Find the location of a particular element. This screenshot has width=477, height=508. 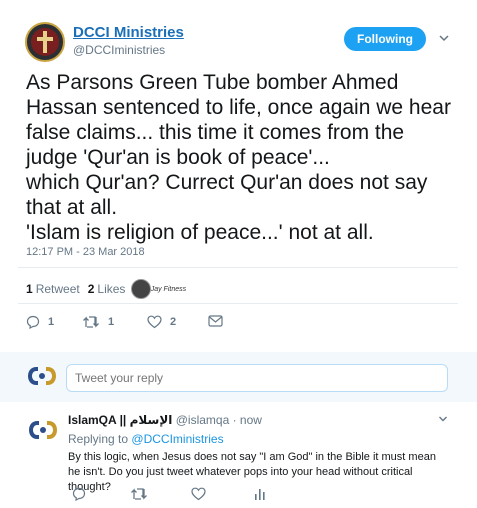

analytics-icon is located at coordinates (260, 494).